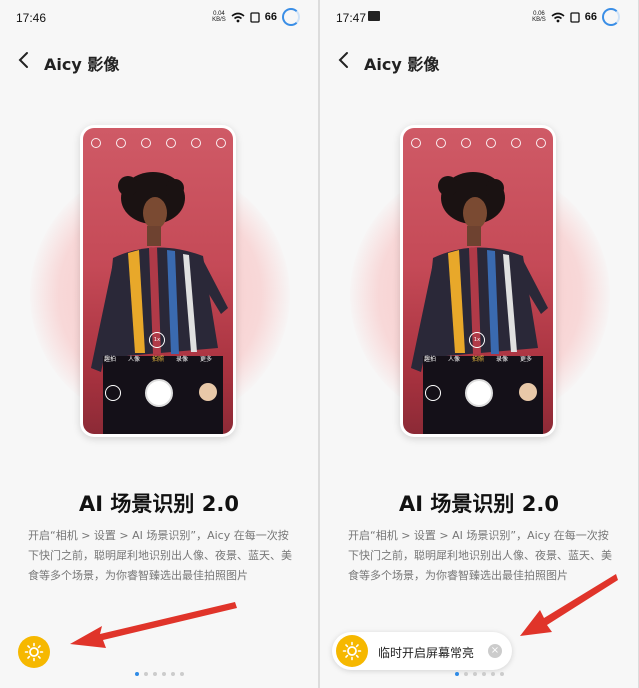 The width and height of the screenshot is (639, 688). What do you see at coordinates (426, 653) in the screenshot?
I see `toast-text: 临时开启屏幕常亮` at bounding box center [426, 653].